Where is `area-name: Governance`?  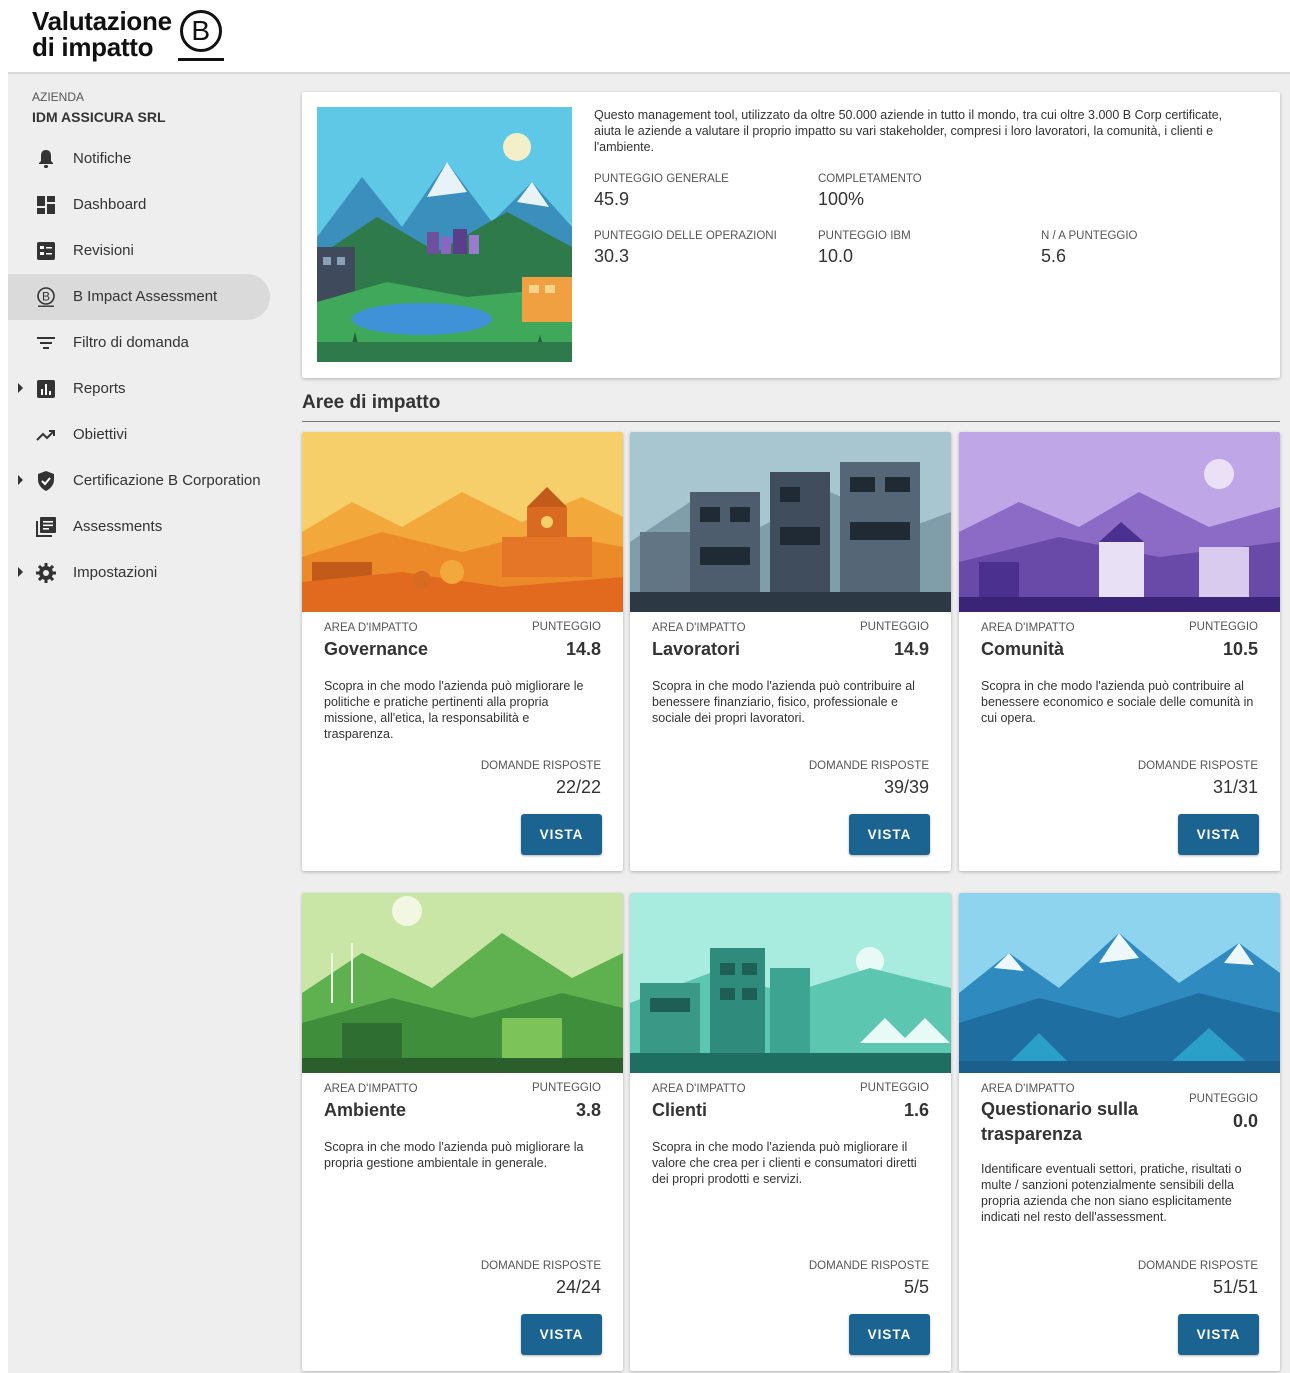
area-name: Governance is located at coordinates (376, 649).